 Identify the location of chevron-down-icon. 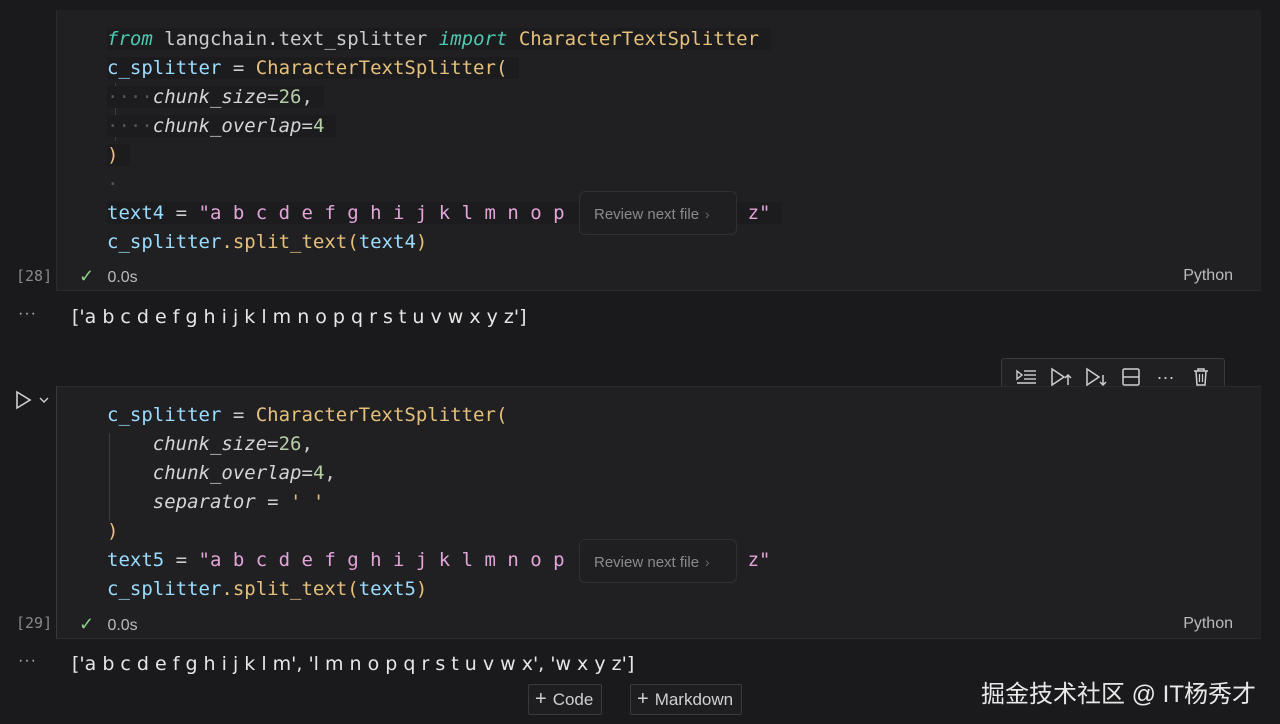
(44, 400).